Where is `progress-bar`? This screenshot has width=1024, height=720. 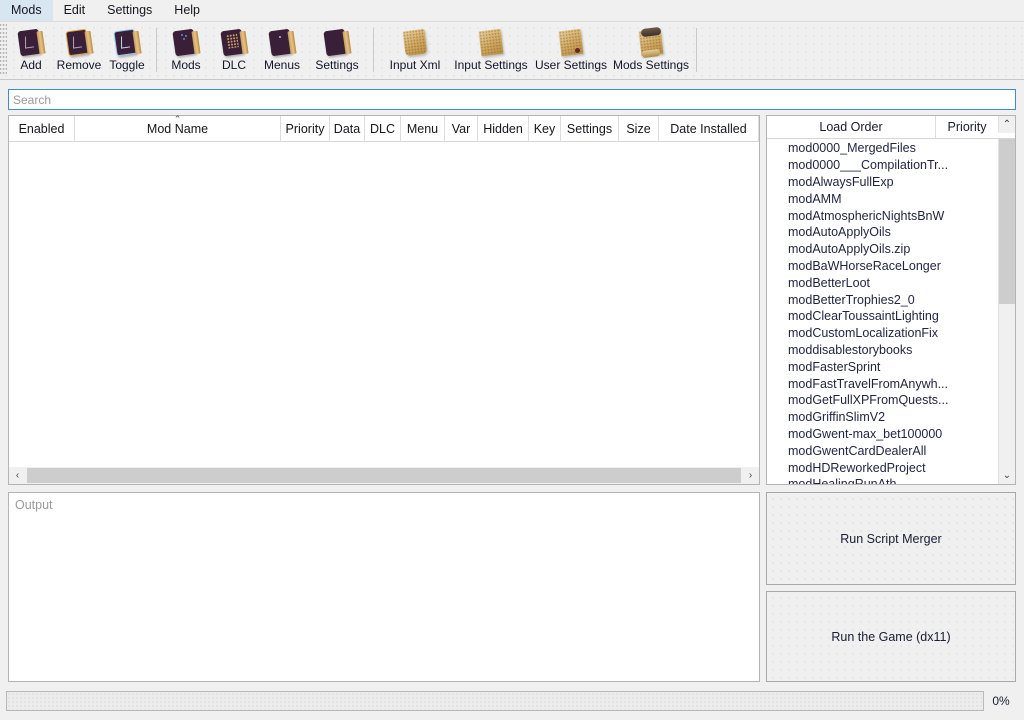
progress-bar is located at coordinates (495, 701).